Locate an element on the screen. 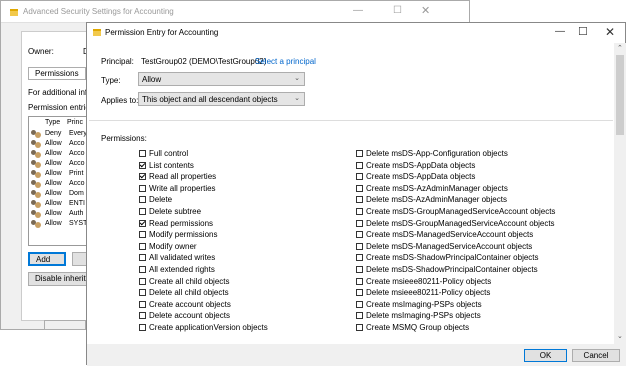  vertical-scrollbar: ⌃ ⌄ is located at coordinates (620, 193).